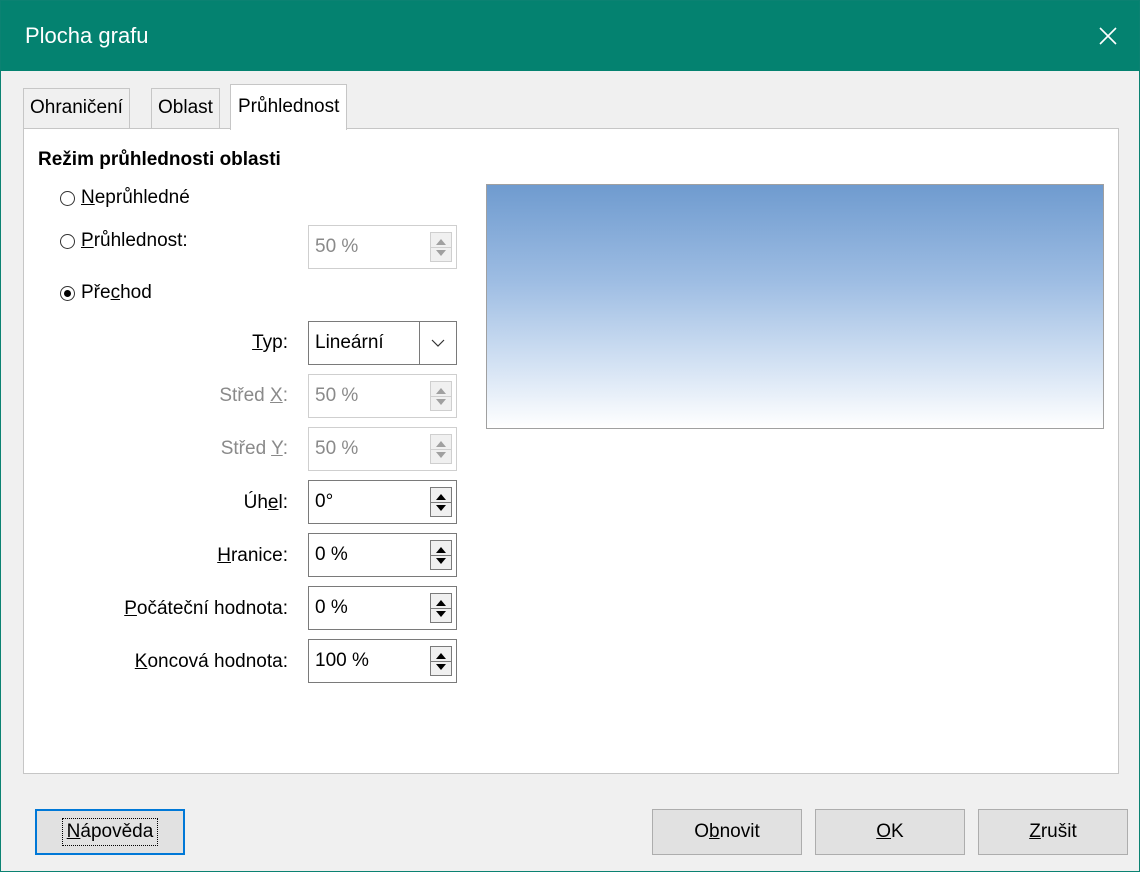 The height and width of the screenshot is (872, 1140). I want to click on help-button-label: Nápověda, so click(110, 832).